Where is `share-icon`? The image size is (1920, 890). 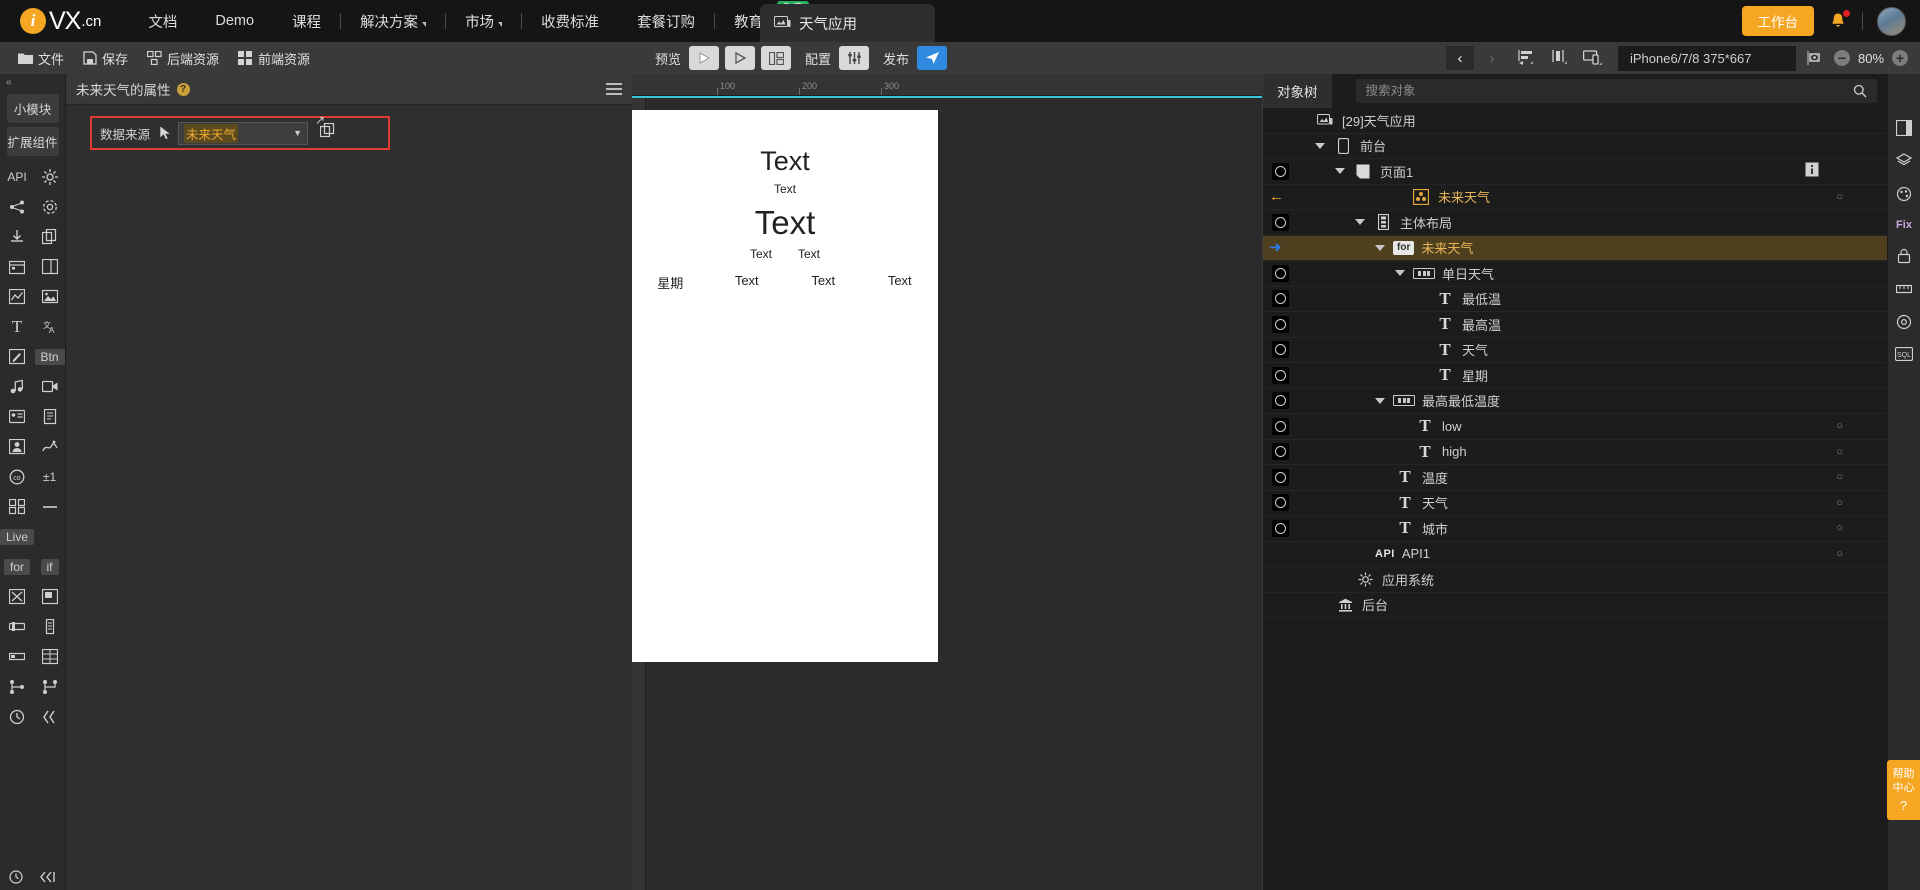
share-icon is located at coordinates (17, 207).